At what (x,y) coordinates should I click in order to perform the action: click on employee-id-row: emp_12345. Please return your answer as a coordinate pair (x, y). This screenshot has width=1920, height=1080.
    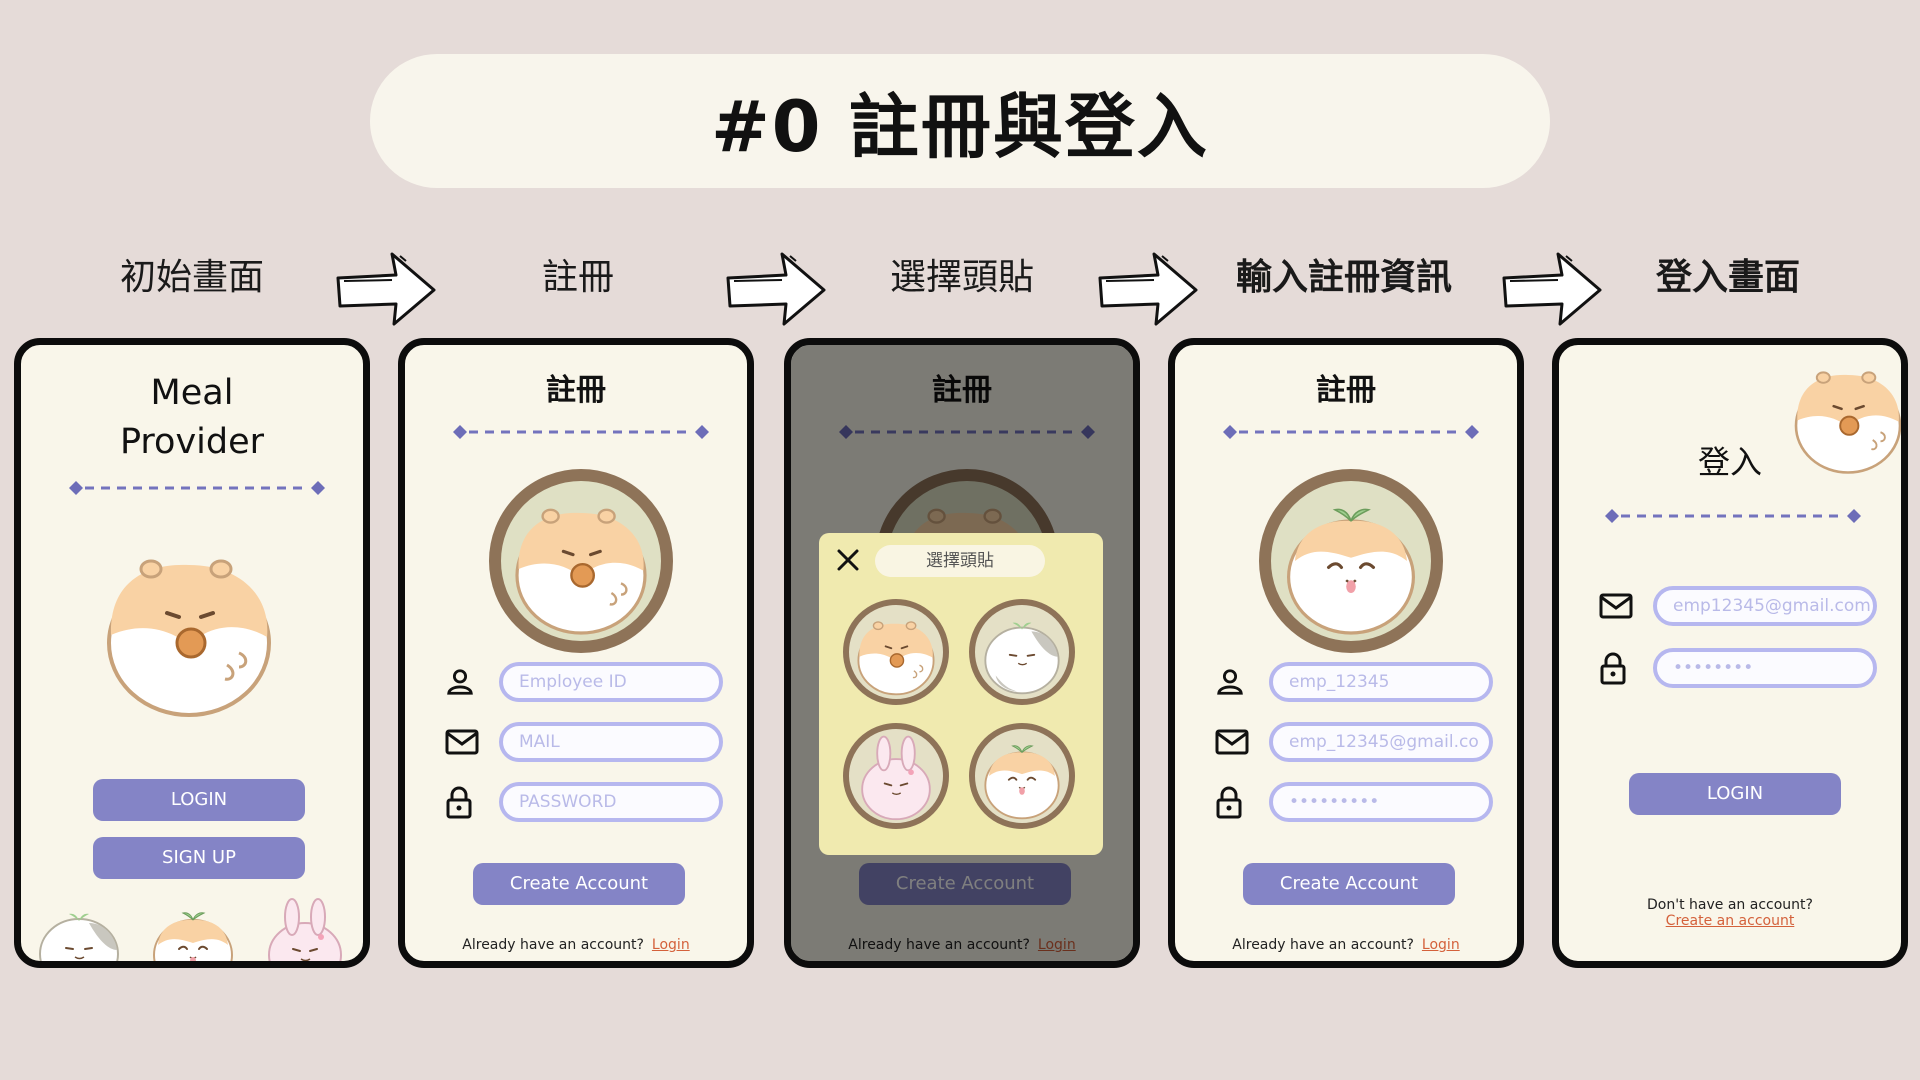
    Looking at the image, I should click on (1354, 682).